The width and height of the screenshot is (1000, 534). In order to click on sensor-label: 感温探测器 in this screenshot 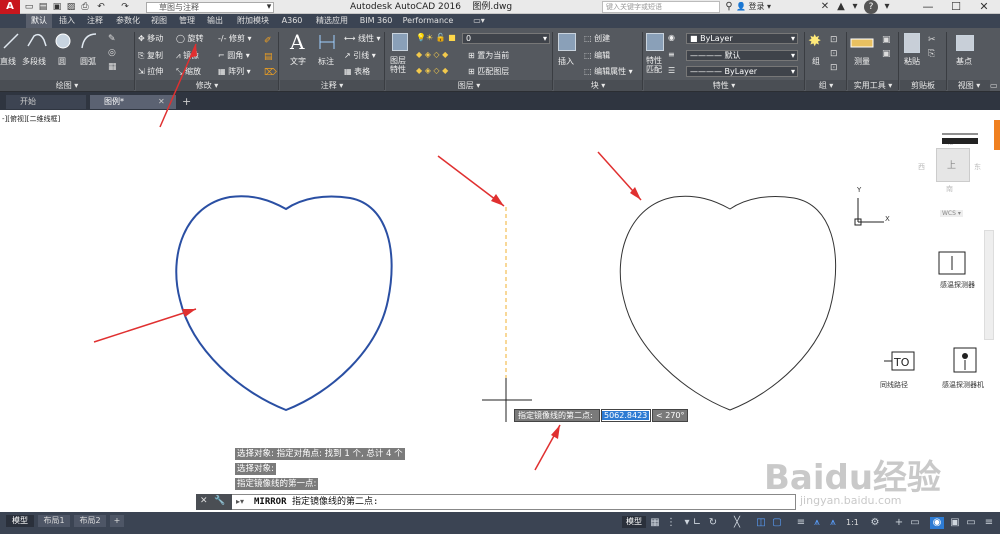, I will do `click(957, 285)`.